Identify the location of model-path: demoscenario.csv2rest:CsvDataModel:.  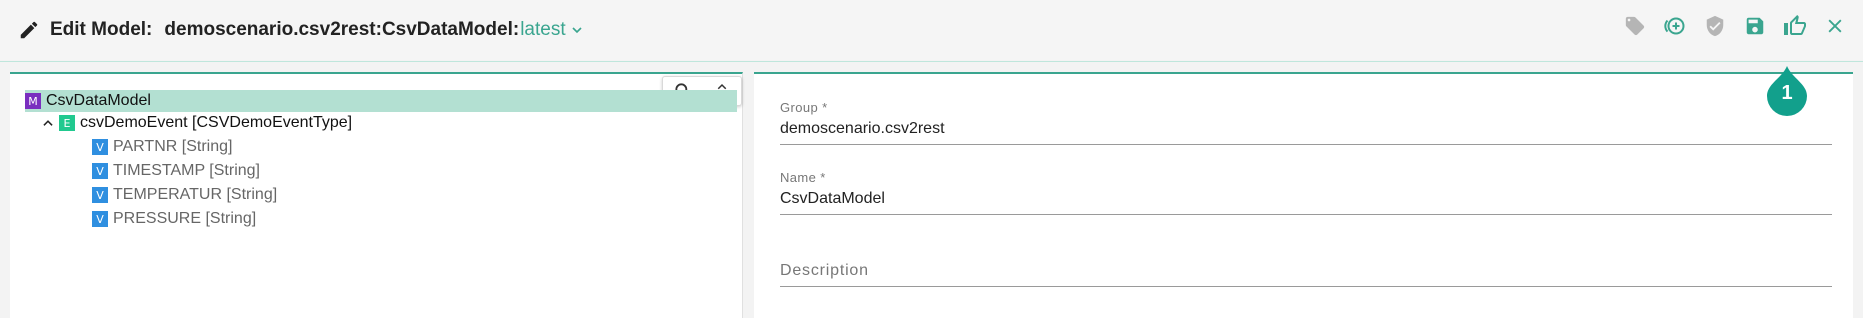
(342, 29).